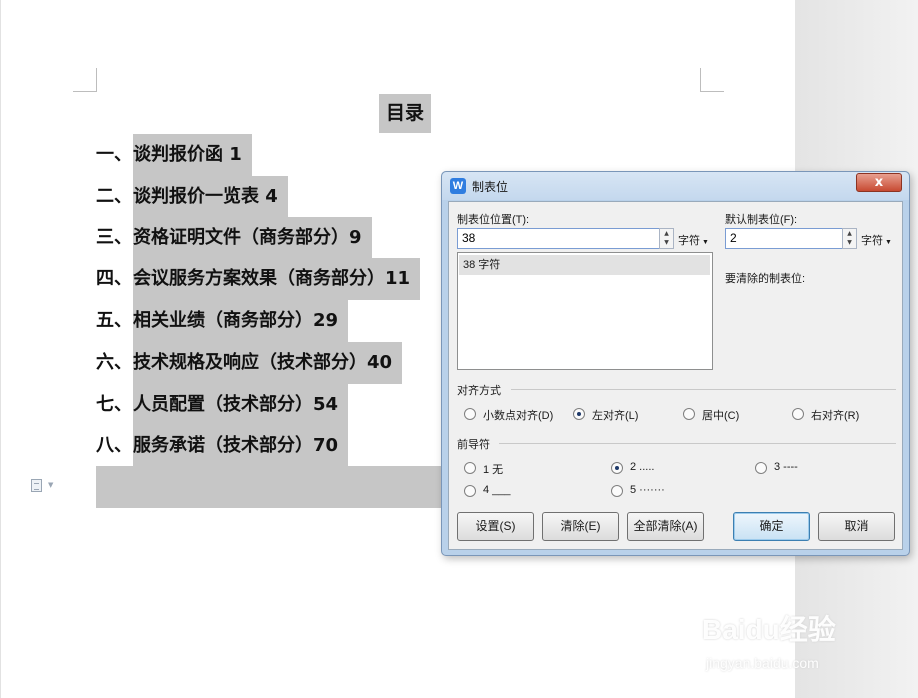 The height and width of the screenshot is (698, 918). What do you see at coordinates (85, 80) in the screenshot?
I see `margin-corner-top-left` at bounding box center [85, 80].